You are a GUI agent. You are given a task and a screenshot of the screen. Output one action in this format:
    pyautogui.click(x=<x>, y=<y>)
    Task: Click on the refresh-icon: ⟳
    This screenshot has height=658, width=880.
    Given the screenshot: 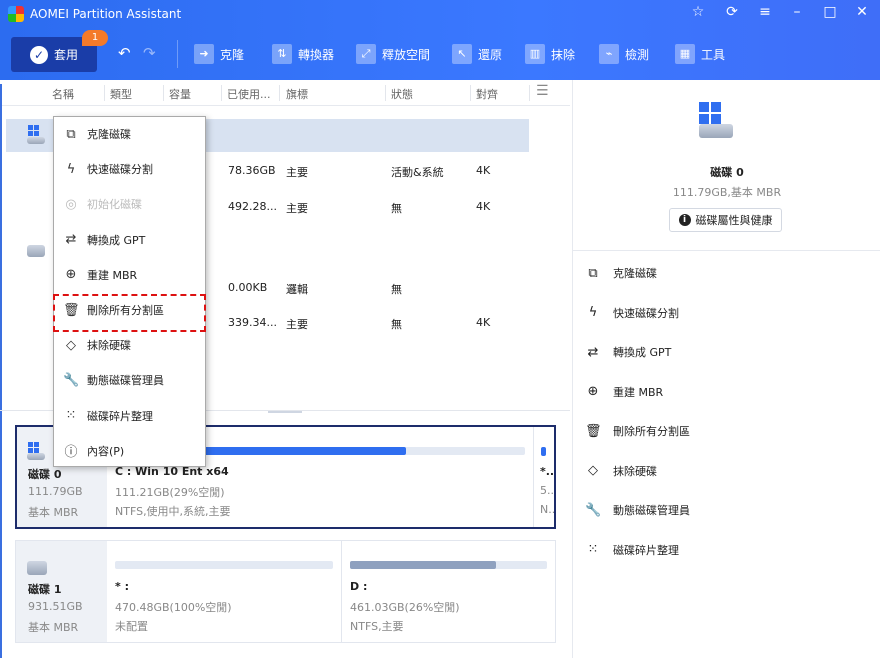 What is the action you would take?
    pyautogui.click(x=732, y=12)
    